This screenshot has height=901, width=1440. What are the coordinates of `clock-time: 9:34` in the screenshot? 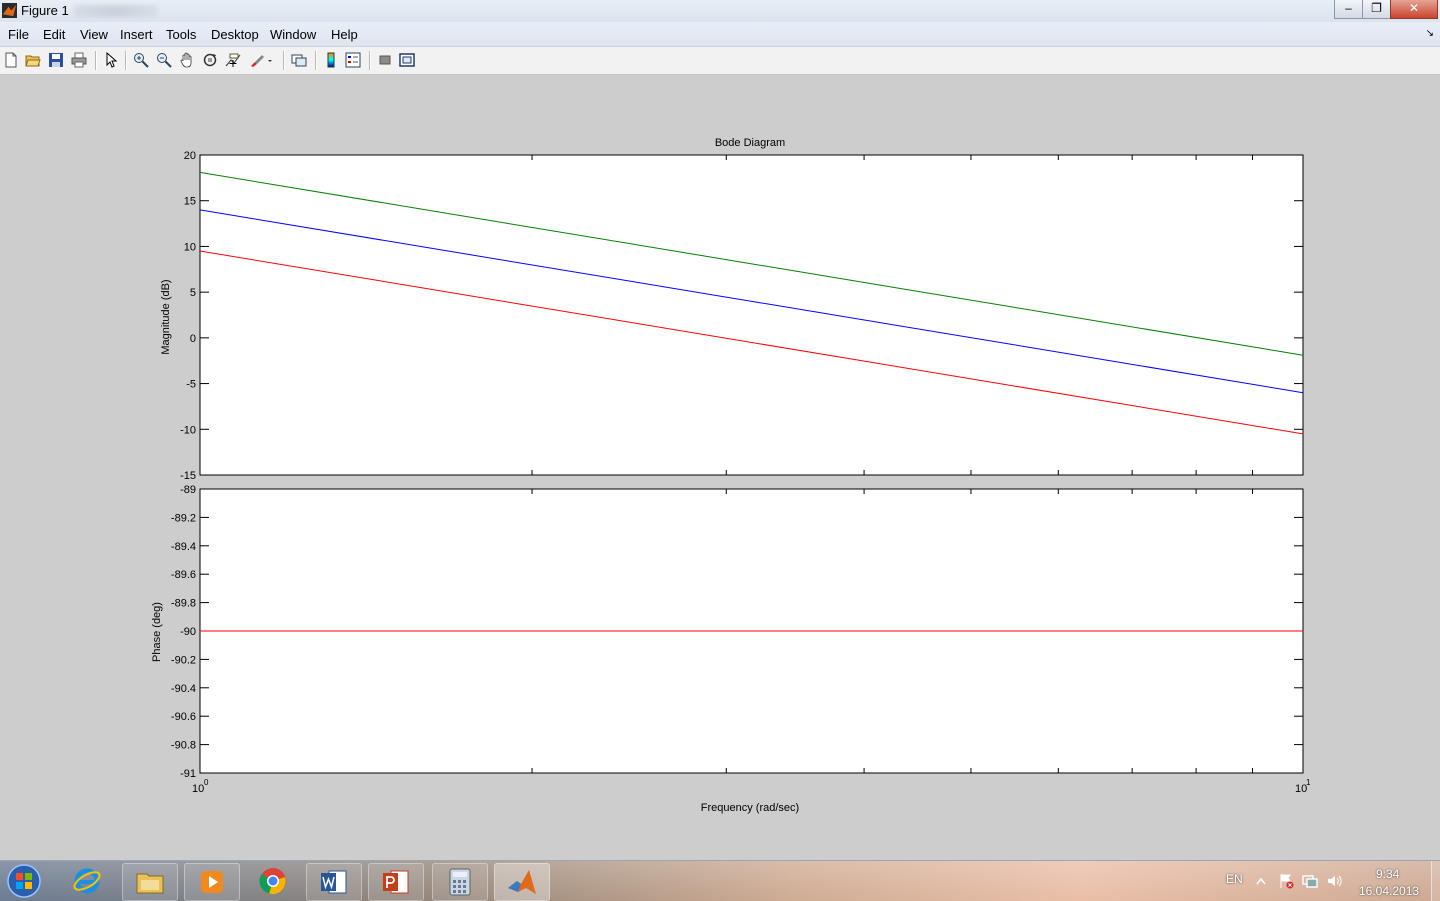 It's located at (1387, 874).